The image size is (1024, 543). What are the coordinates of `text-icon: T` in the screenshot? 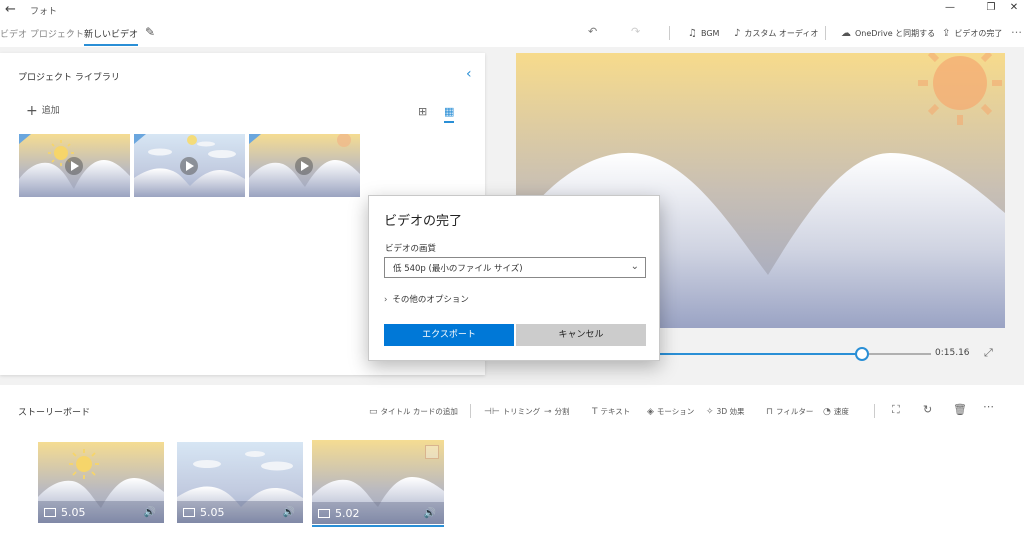 It's located at (595, 412).